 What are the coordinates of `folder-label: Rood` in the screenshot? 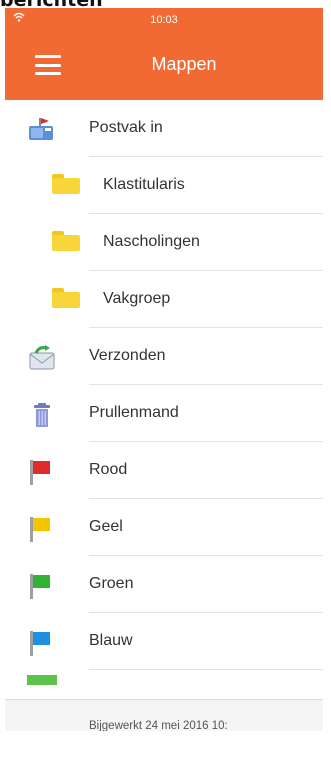 It's located at (108, 469).